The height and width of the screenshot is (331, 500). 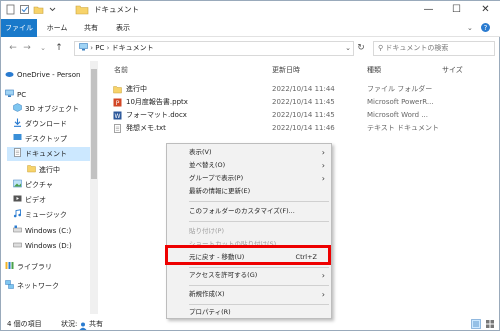 What do you see at coordinates (121, 70) in the screenshot?
I see `column-header-name: 名前` at bounding box center [121, 70].